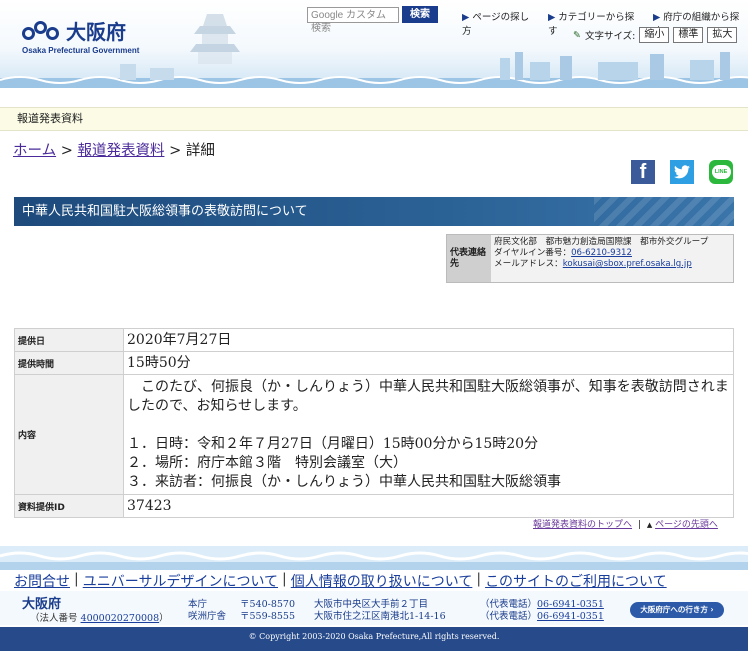 This screenshot has height=651, width=748. Describe the element at coordinates (533, 253) in the screenshot. I see `contact-dial-label: ダイヤルイン番号：` at that location.